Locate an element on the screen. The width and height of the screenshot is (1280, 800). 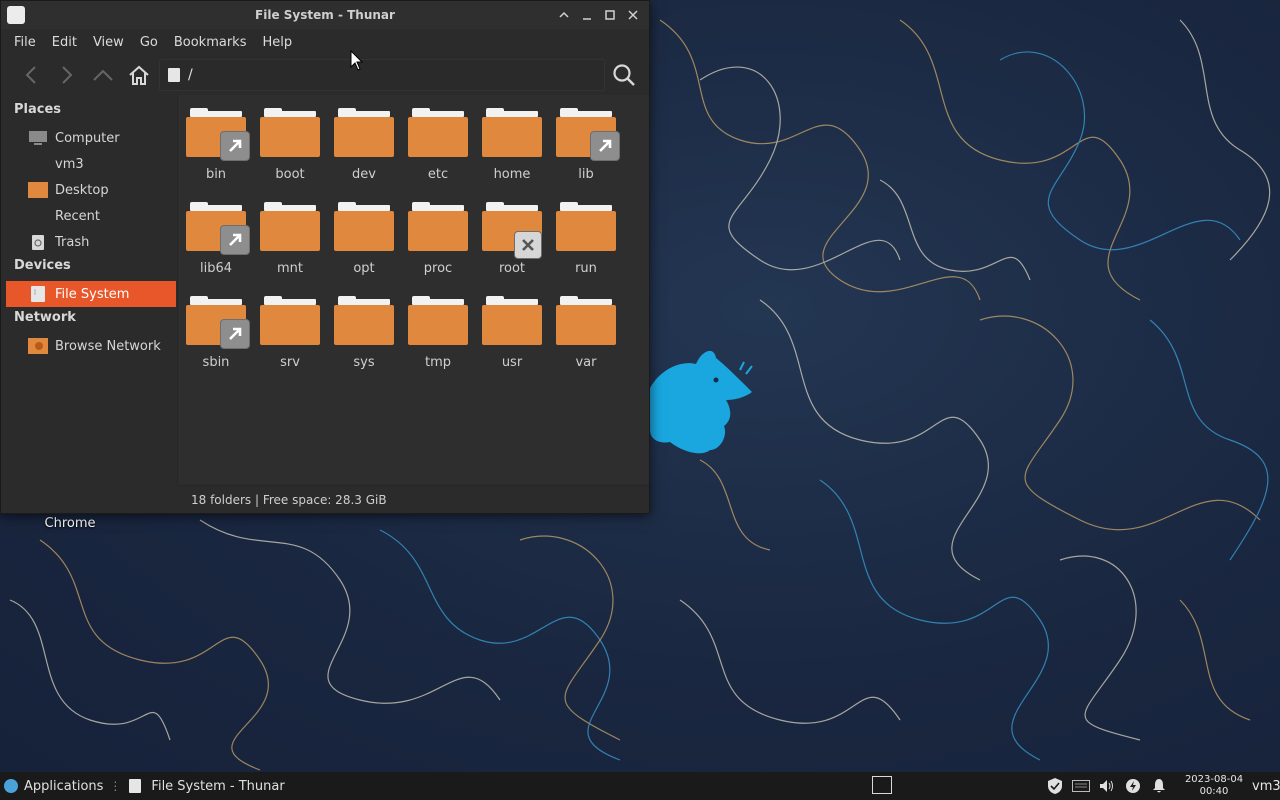
recent-icon is located at coordinates (38, 216).